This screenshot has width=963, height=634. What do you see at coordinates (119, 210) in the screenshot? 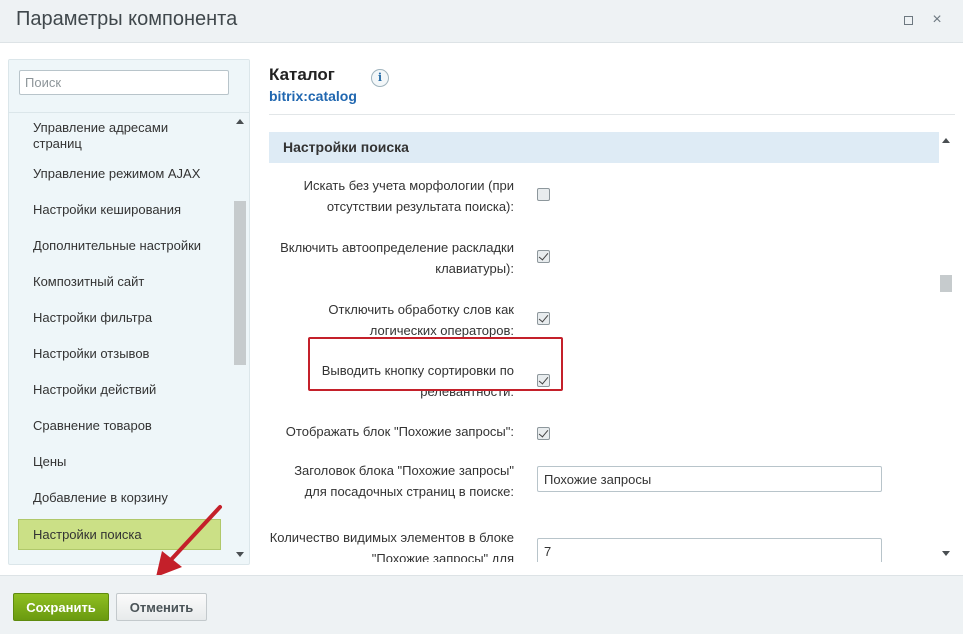
I see `sidebar-item-cache: Настройки кеширования` at bounding box center [119, 210].